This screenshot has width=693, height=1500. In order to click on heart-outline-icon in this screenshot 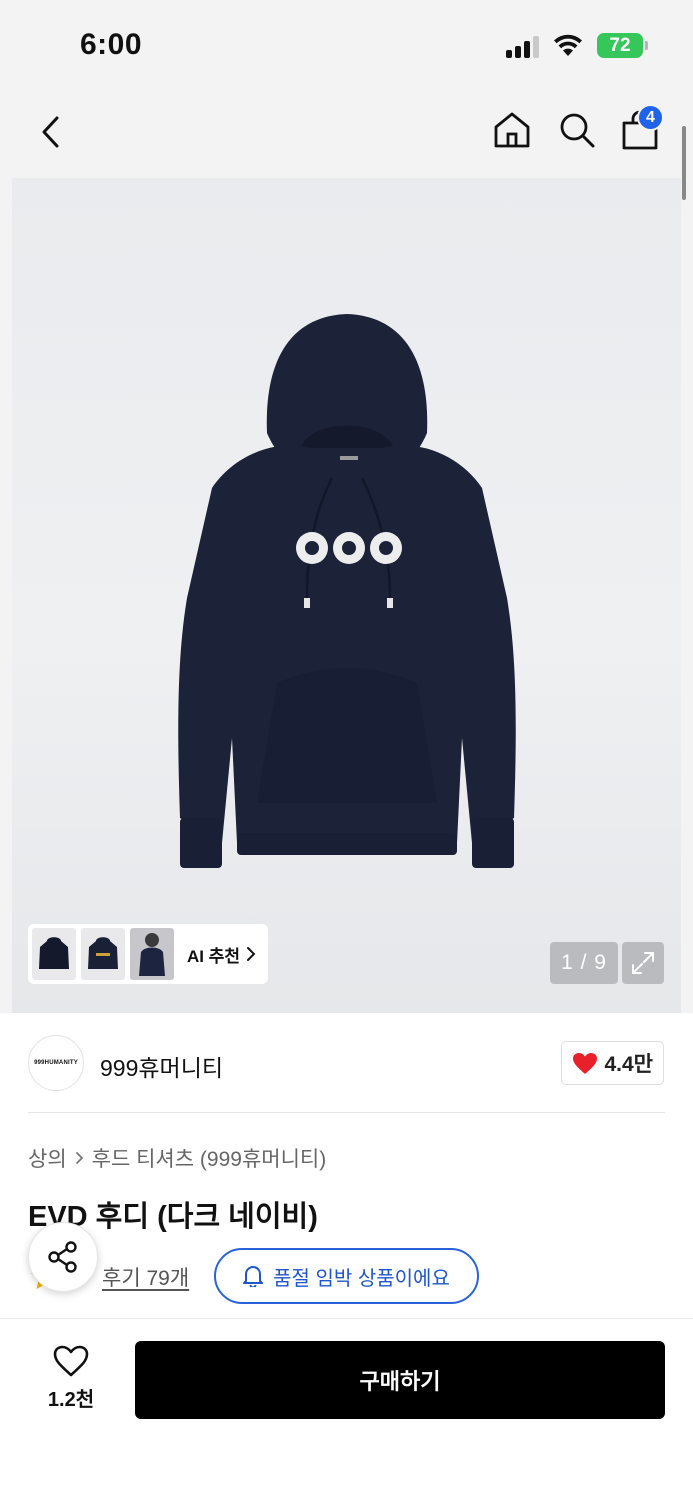, I will do `click(71, 1361)`.